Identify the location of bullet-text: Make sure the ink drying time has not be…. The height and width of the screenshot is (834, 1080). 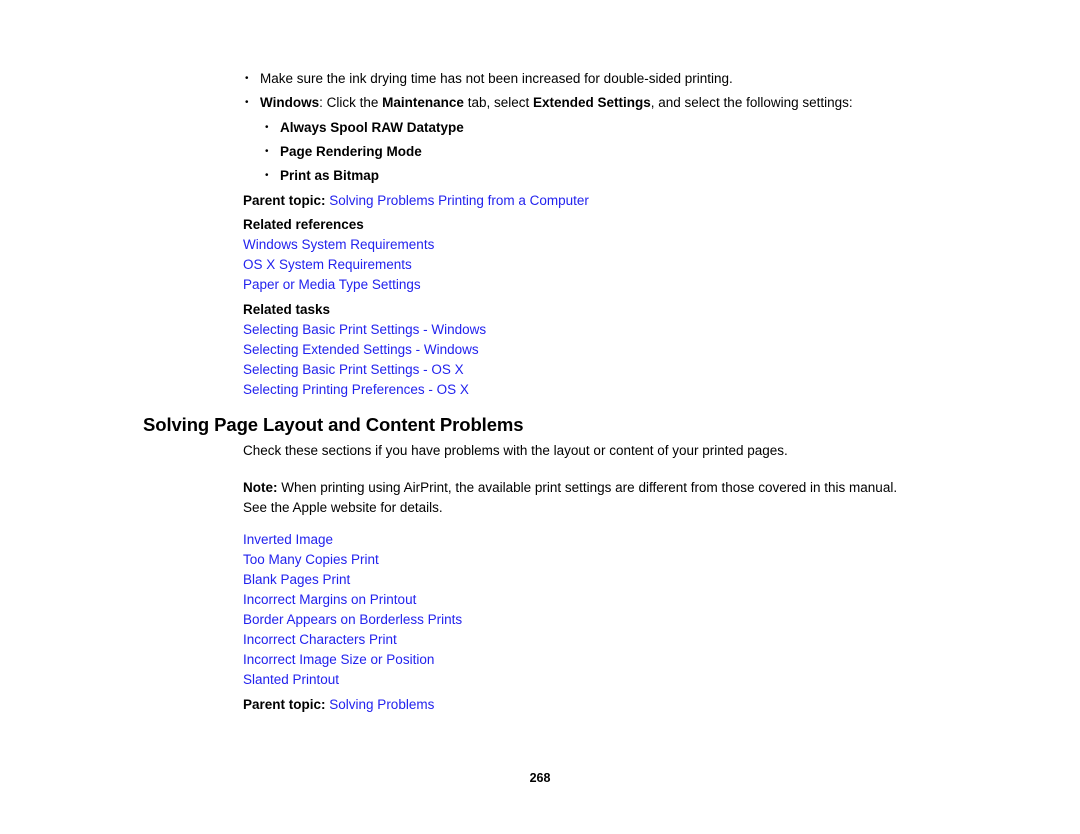
(496, 78).